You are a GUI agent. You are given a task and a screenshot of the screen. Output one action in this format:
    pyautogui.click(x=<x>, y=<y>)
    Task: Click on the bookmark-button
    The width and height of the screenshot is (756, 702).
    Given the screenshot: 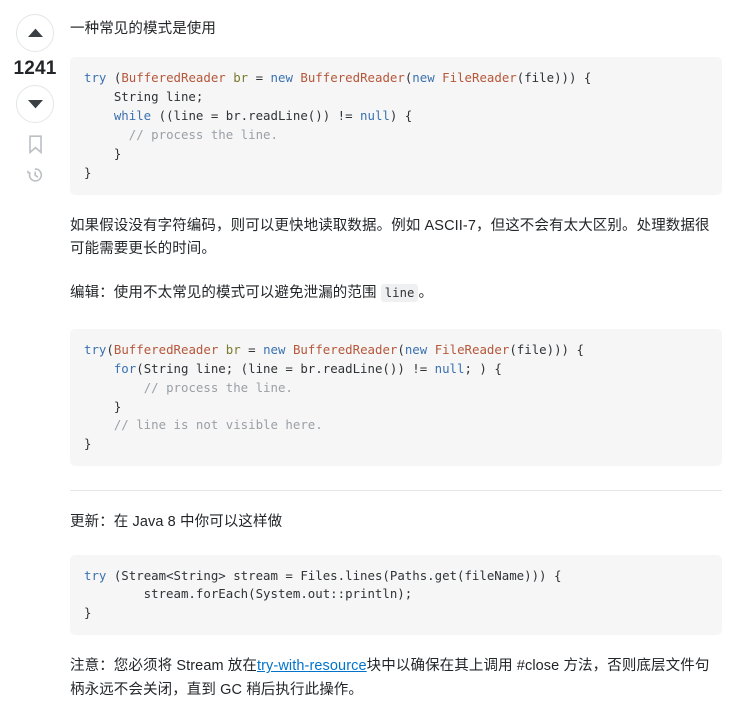 What is the action you would take?
    pyautogui.click(x=35, y=144)
    